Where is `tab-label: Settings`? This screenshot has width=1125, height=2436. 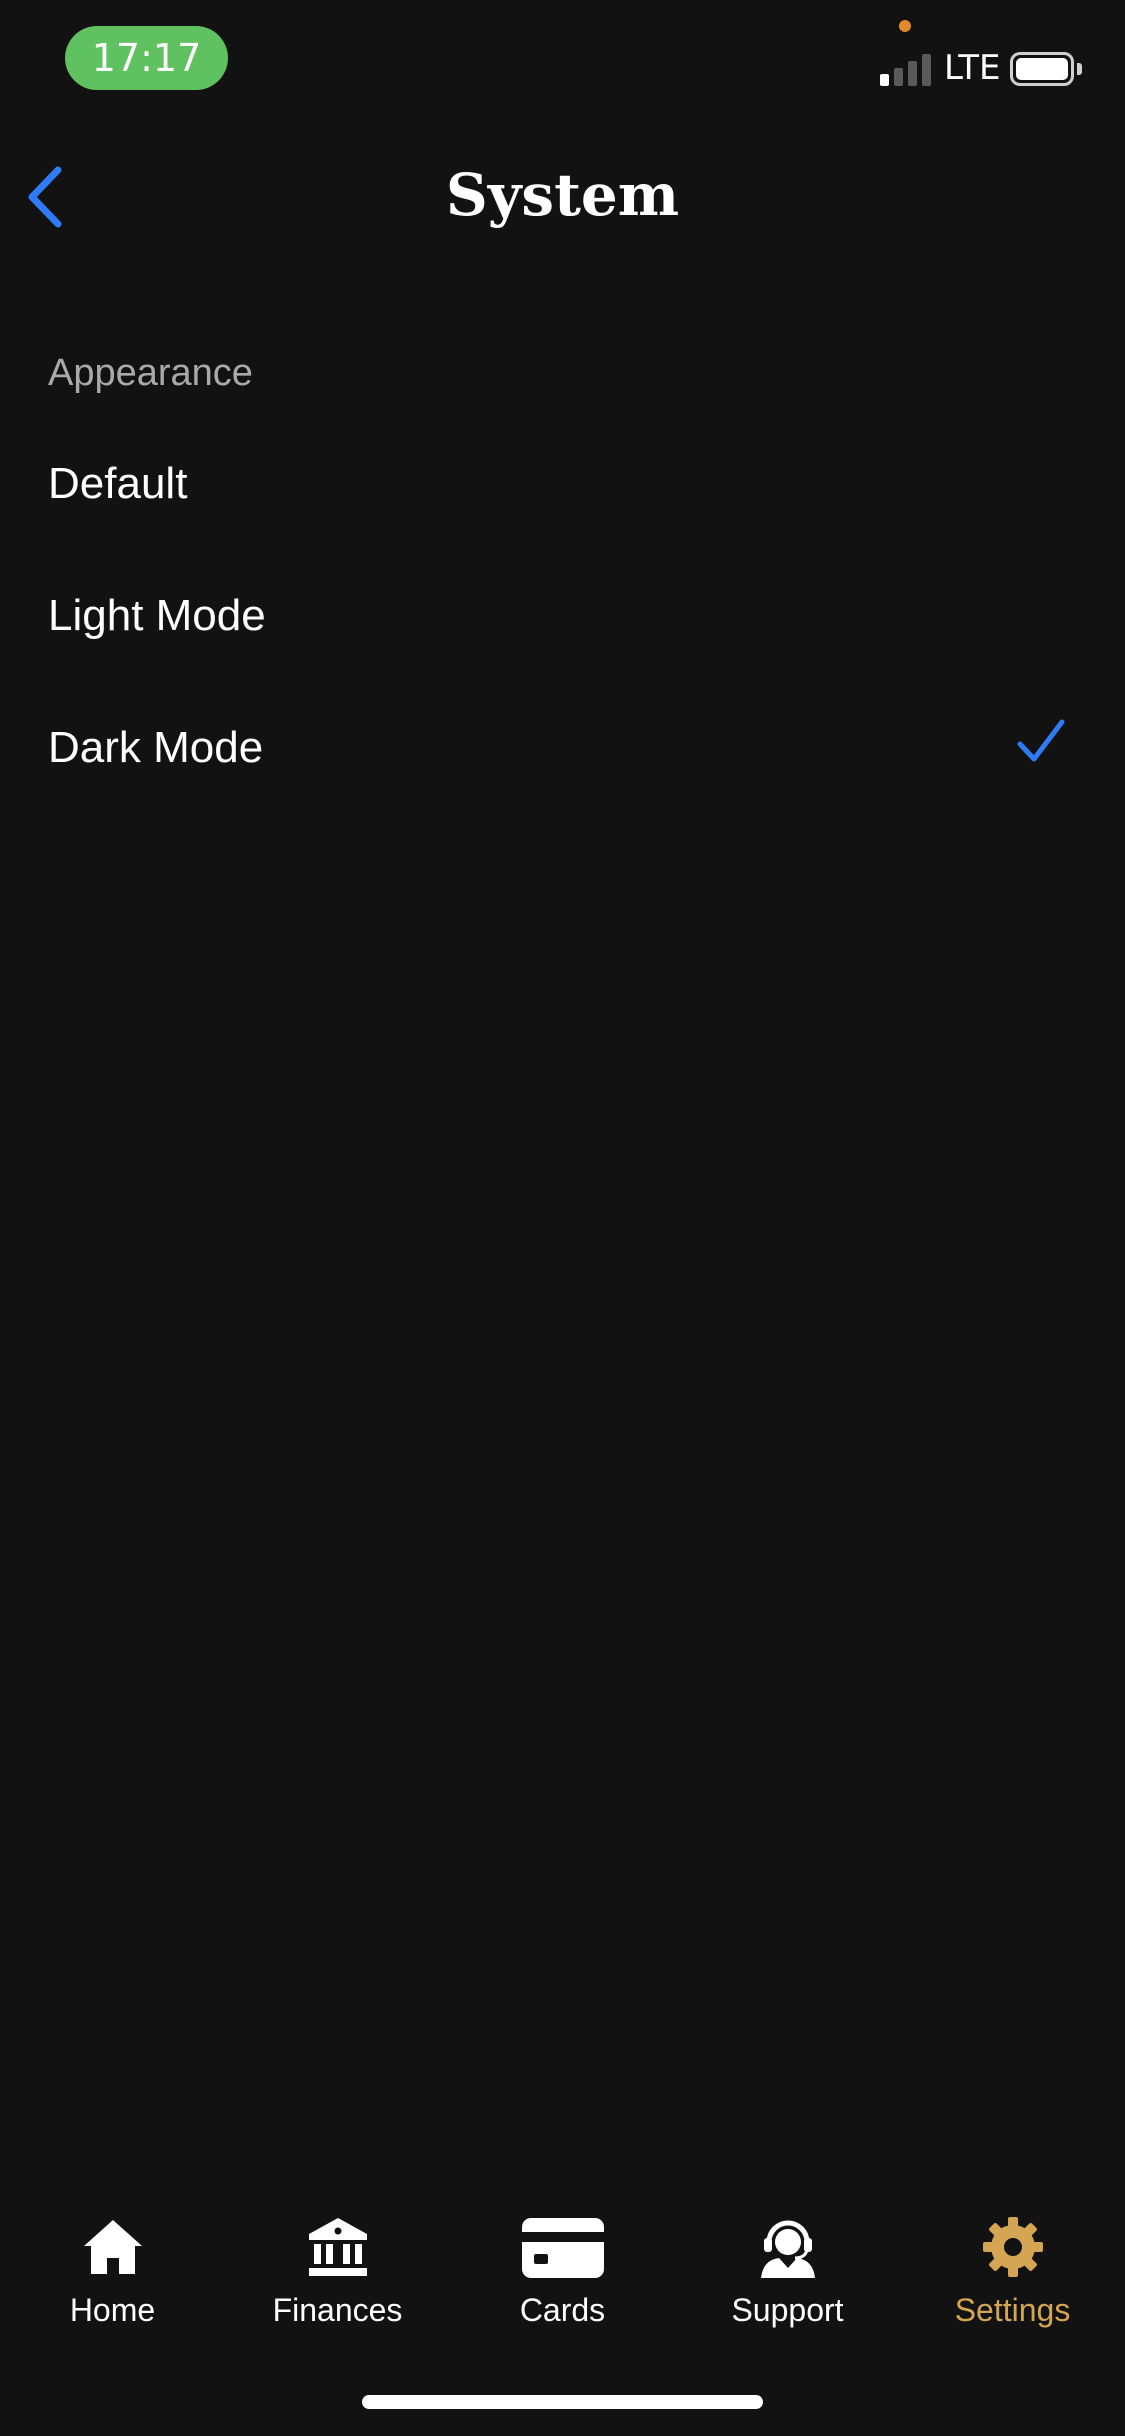 tab-label: Settings is located at coordinates (1012, 2310).